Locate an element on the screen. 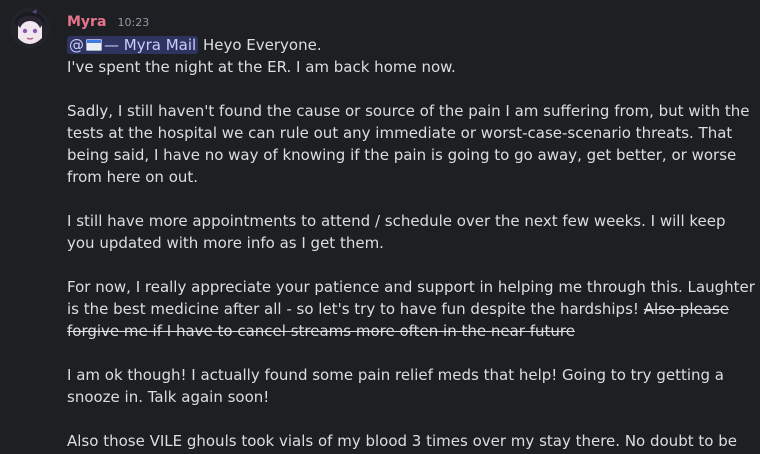 The width and height of the screenshot is (760, 454). message-paragraph: @ — Myra Mail Heyo Everyone. is located at coordinates (412, 45).